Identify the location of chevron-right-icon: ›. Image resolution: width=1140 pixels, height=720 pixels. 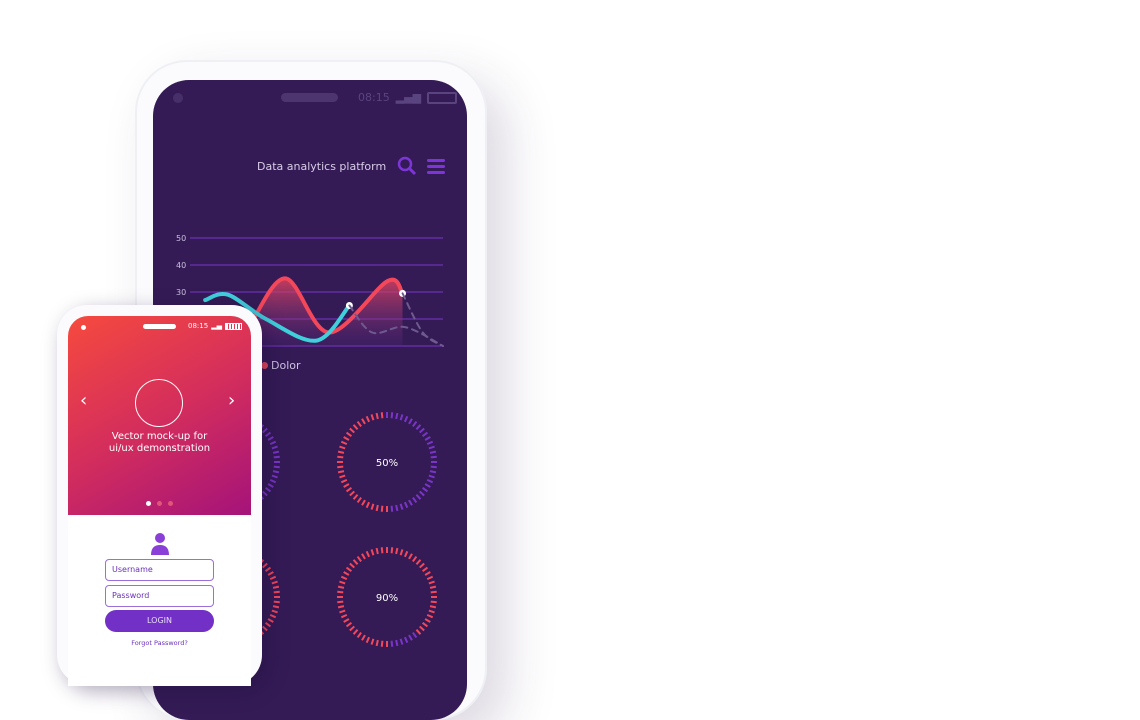
(231, 400).